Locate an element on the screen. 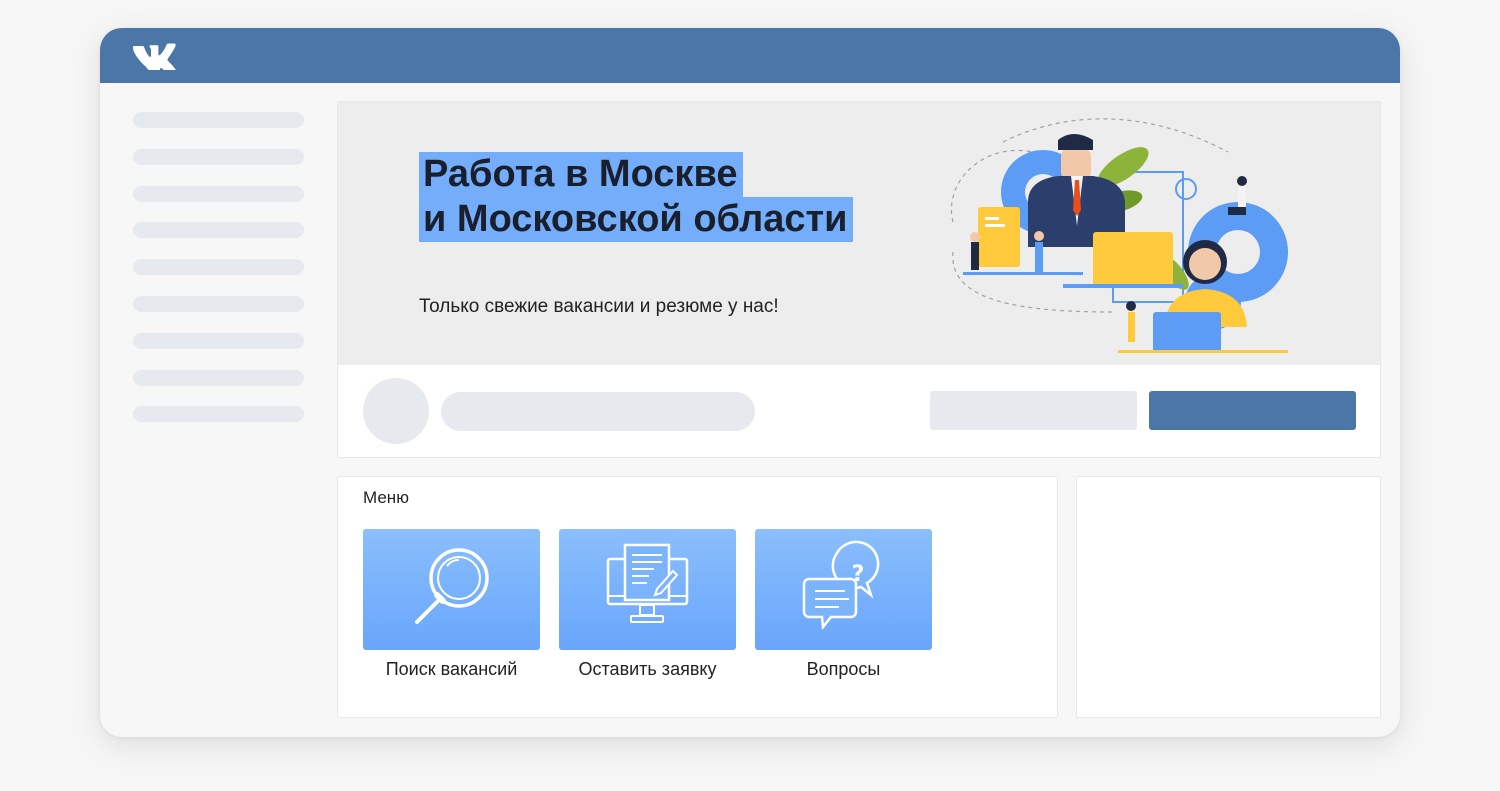 The height and width of the screenshot is (791, 1500). menu-tile-job-search is located at coordinates (451, 589).